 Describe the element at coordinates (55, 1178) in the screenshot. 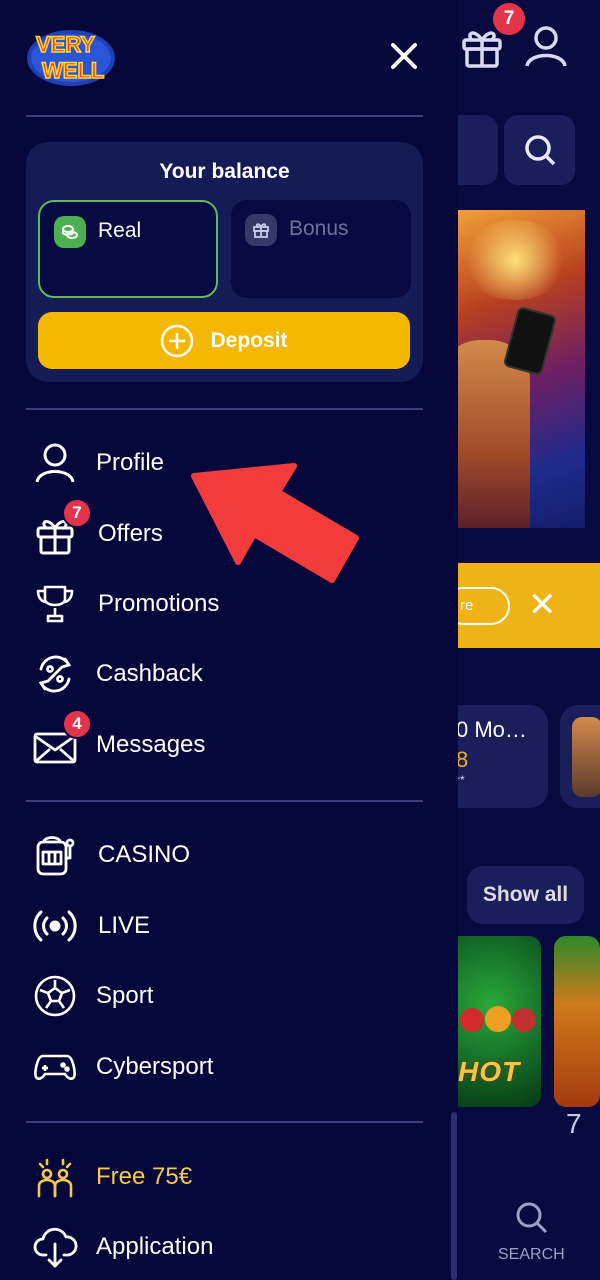

I see `celebration-icon` at that location.